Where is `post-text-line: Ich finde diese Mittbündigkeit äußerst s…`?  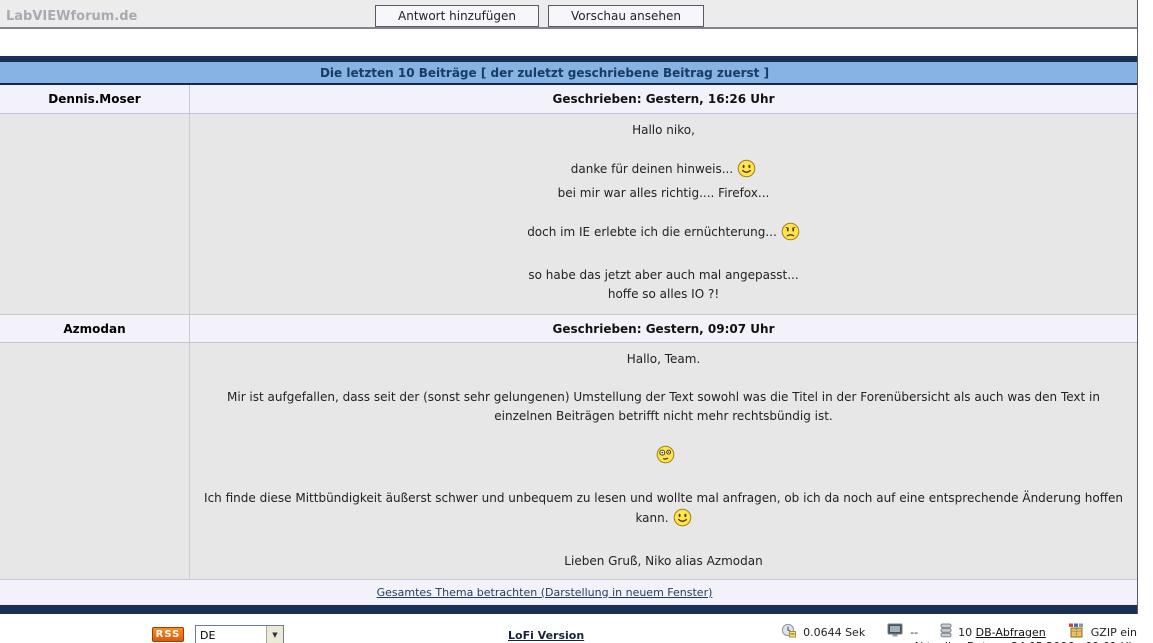 post-text-line: Ich finde diese Mittbündigkeit äußerst s… is located at coordinates (663, 511).